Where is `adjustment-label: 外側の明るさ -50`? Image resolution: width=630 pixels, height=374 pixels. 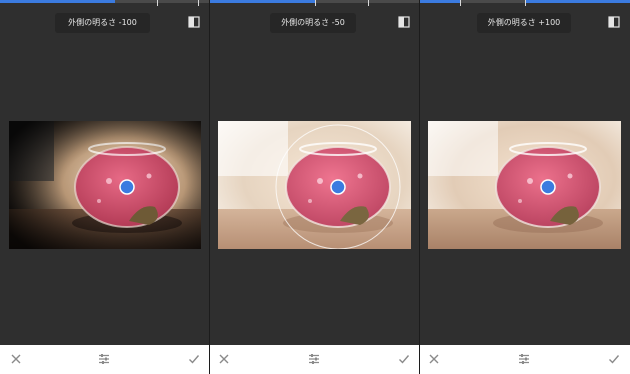 adjustment-label: 外側の明るさ -50 is located at coordinates (313, 23).